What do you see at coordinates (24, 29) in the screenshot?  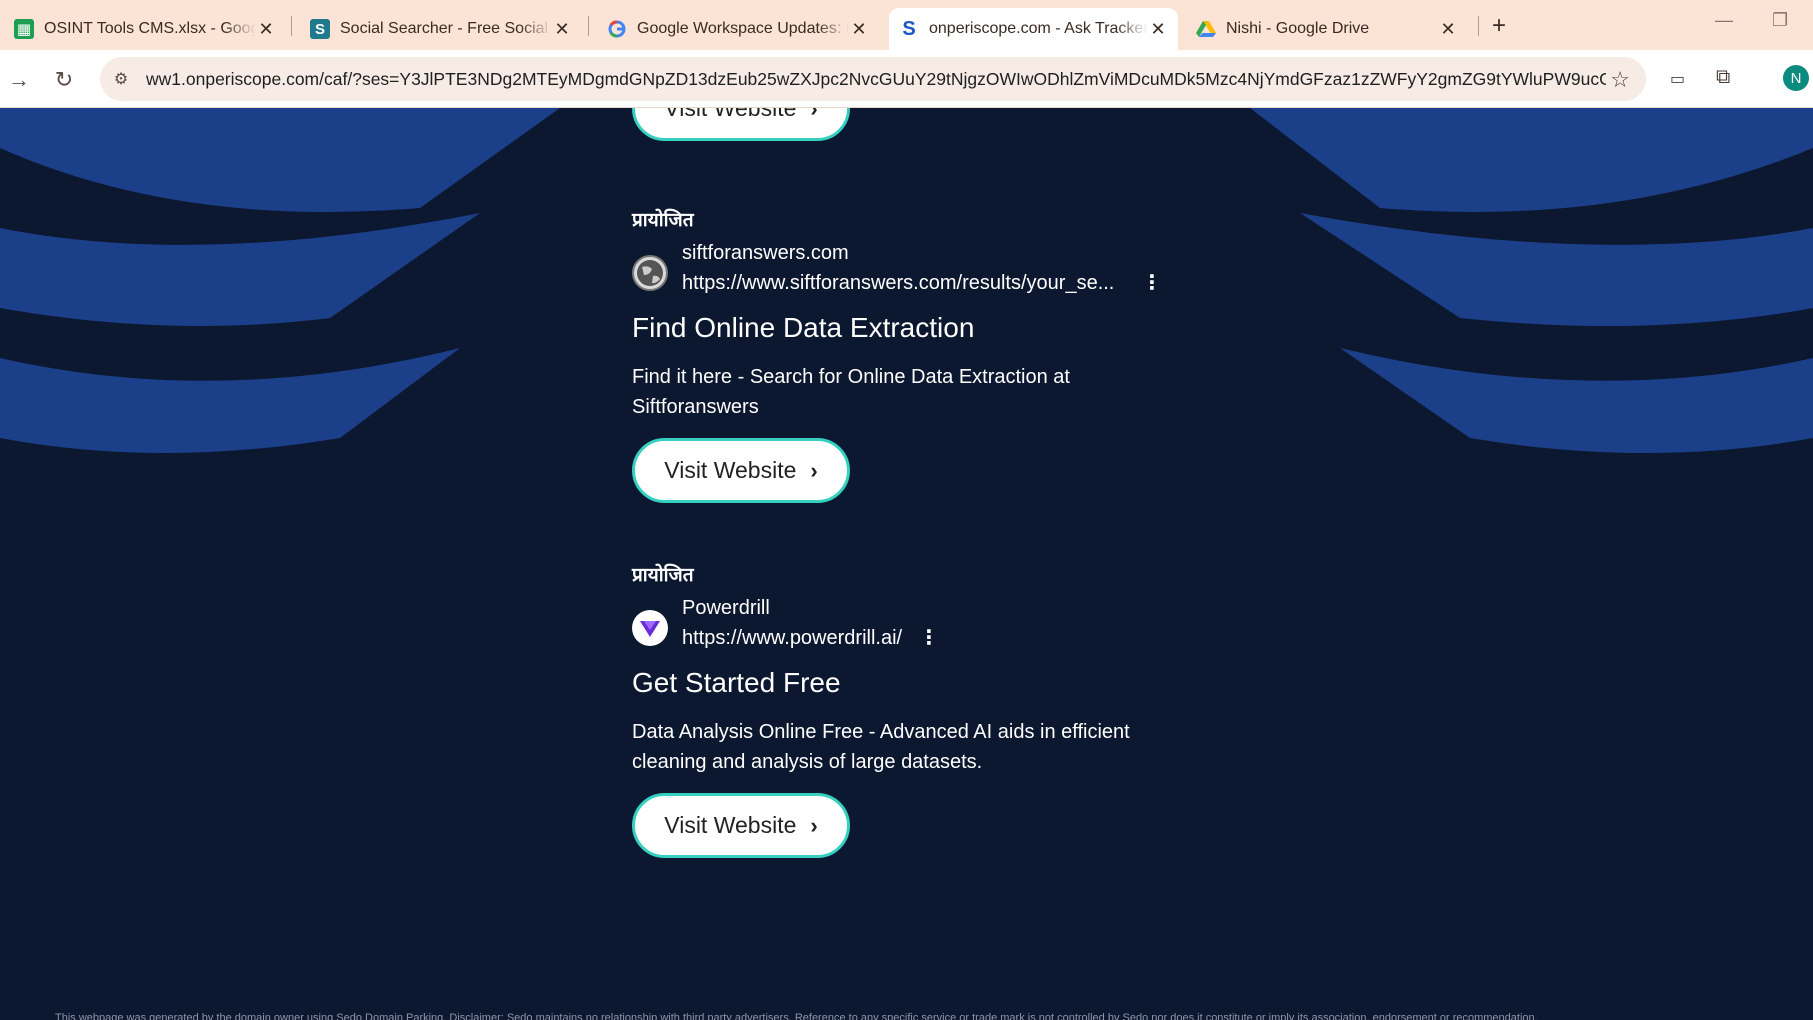 I see `sheets-icon: ▦` at bounding box center [24, 29].